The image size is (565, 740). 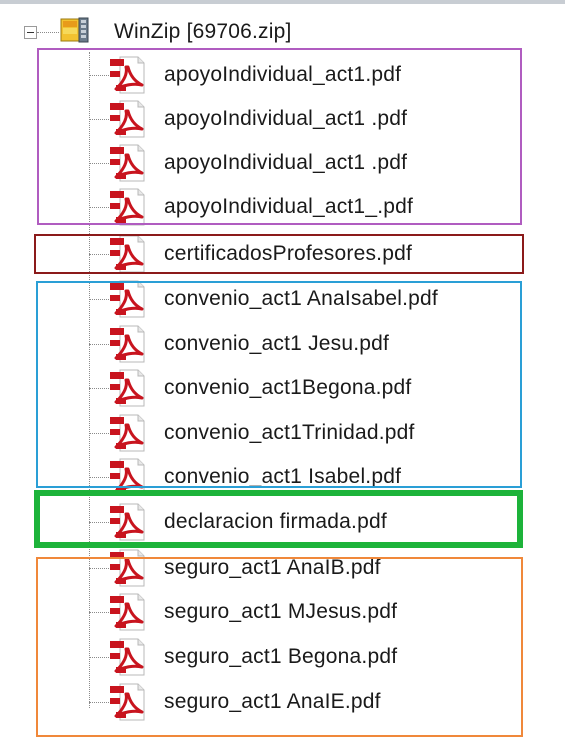 I want to click on top-border, so click(x=282, y=2).